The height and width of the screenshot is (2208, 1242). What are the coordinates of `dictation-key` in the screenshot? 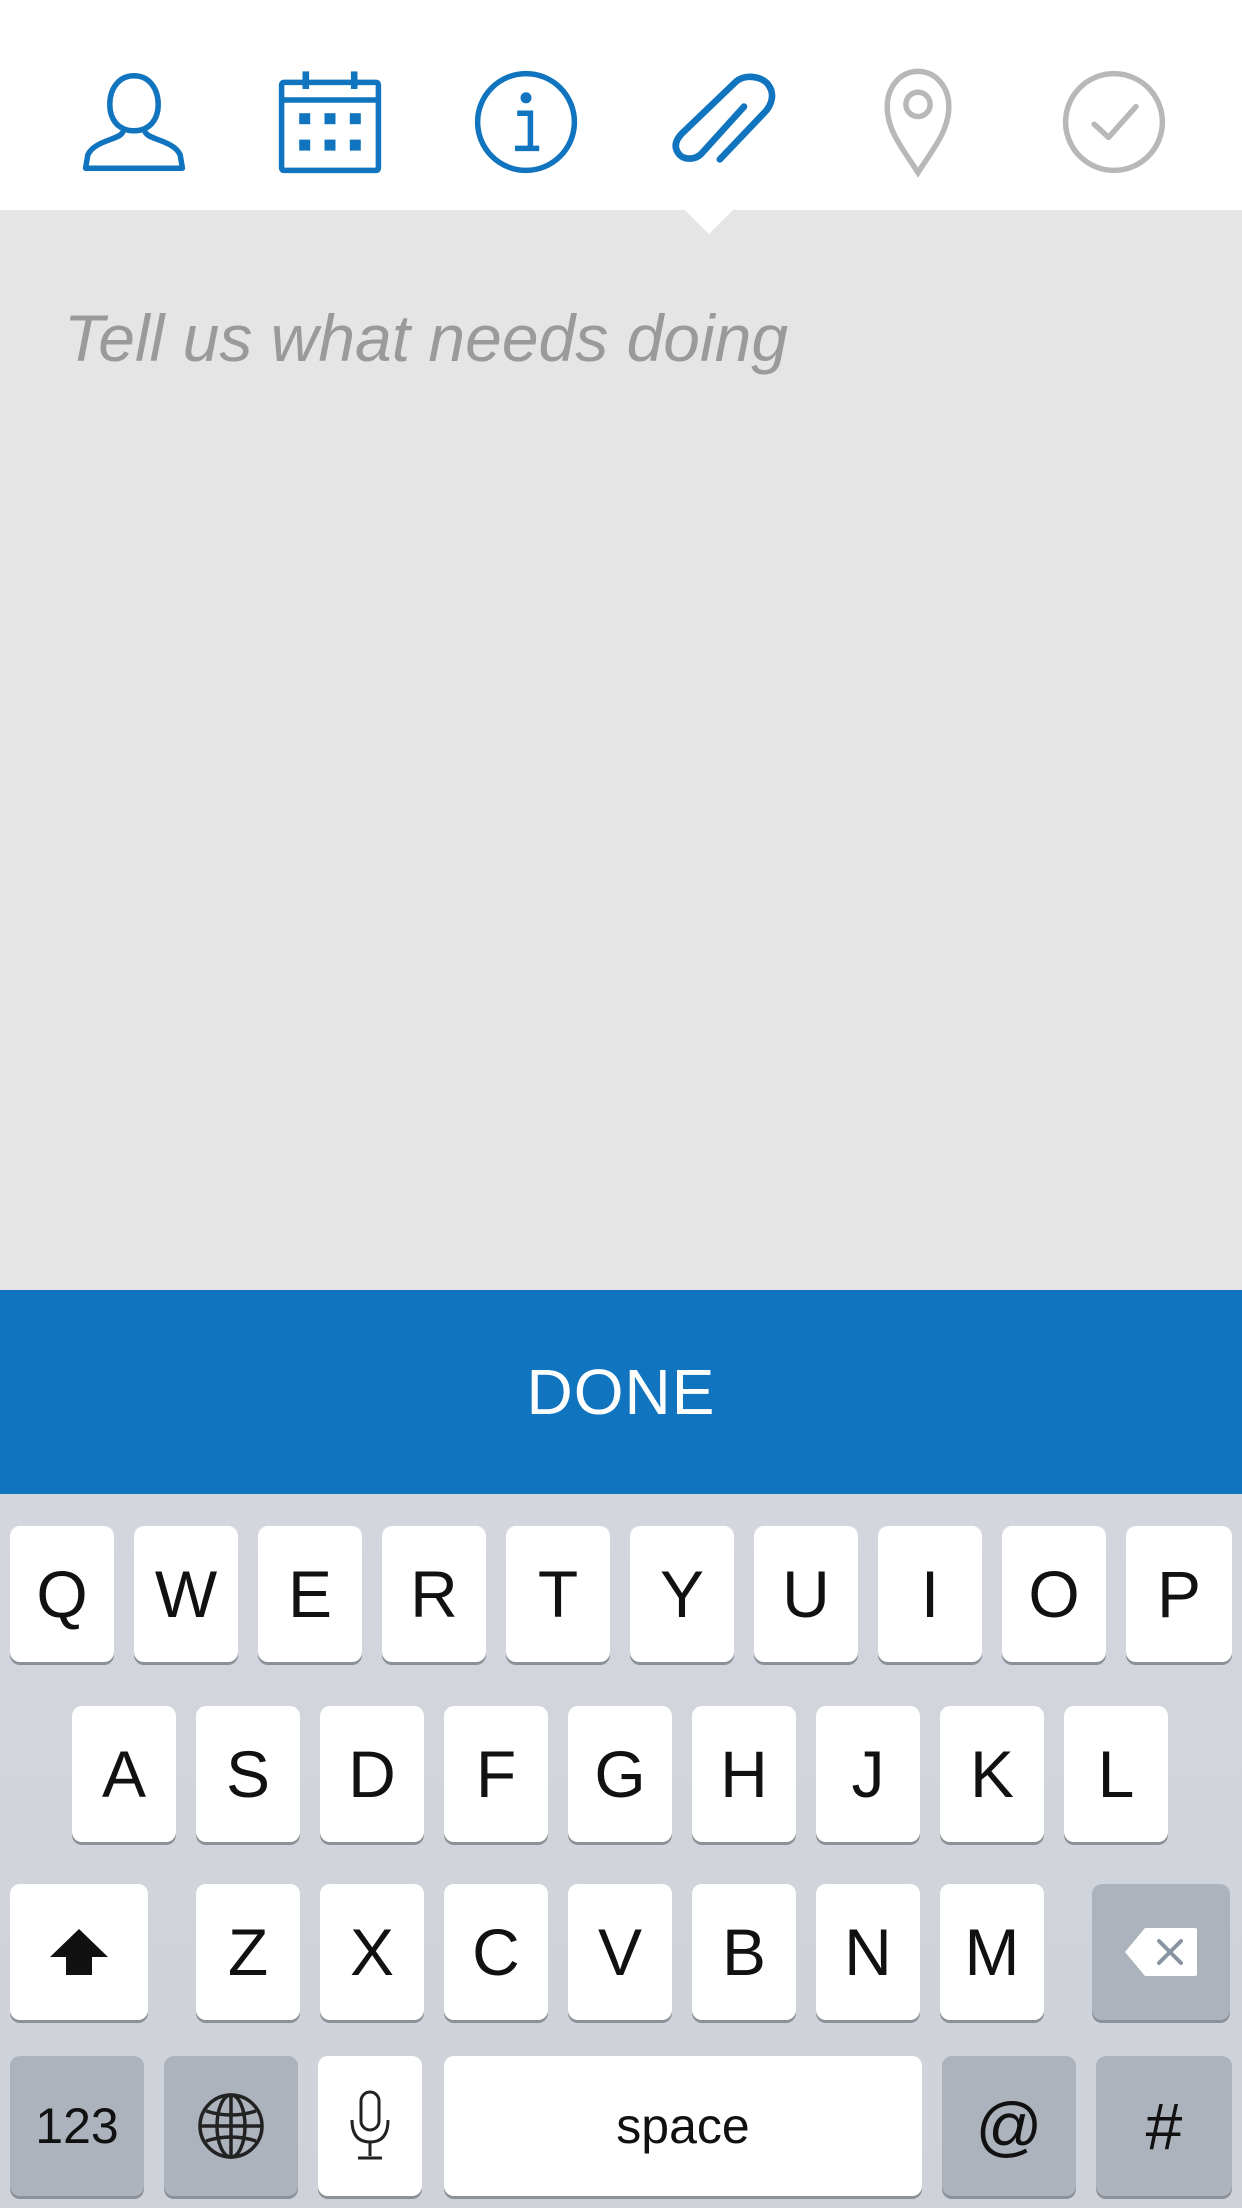 It's located at (370, 2126).